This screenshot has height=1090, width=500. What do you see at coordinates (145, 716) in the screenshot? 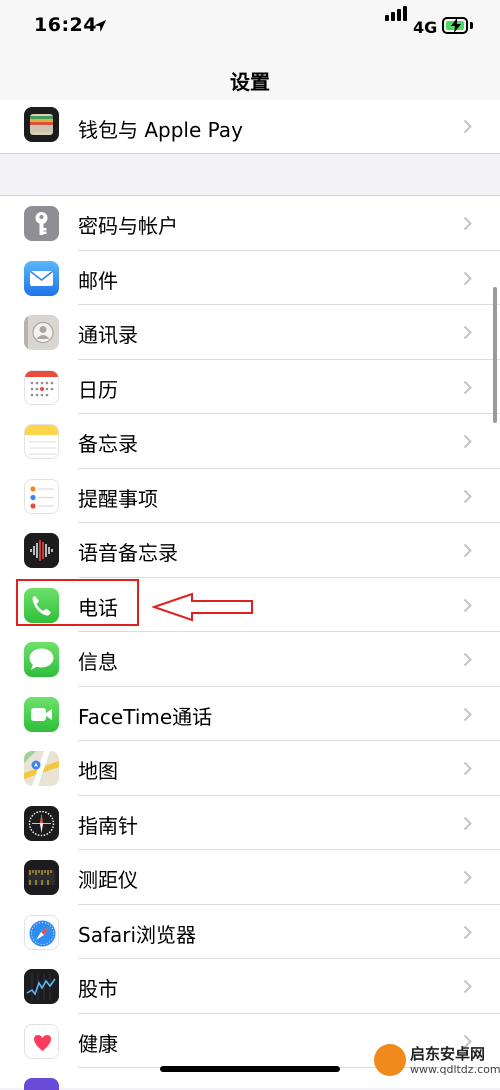
I see `settings-row-label: FaceTime通话` at bounding box center [145, 716].